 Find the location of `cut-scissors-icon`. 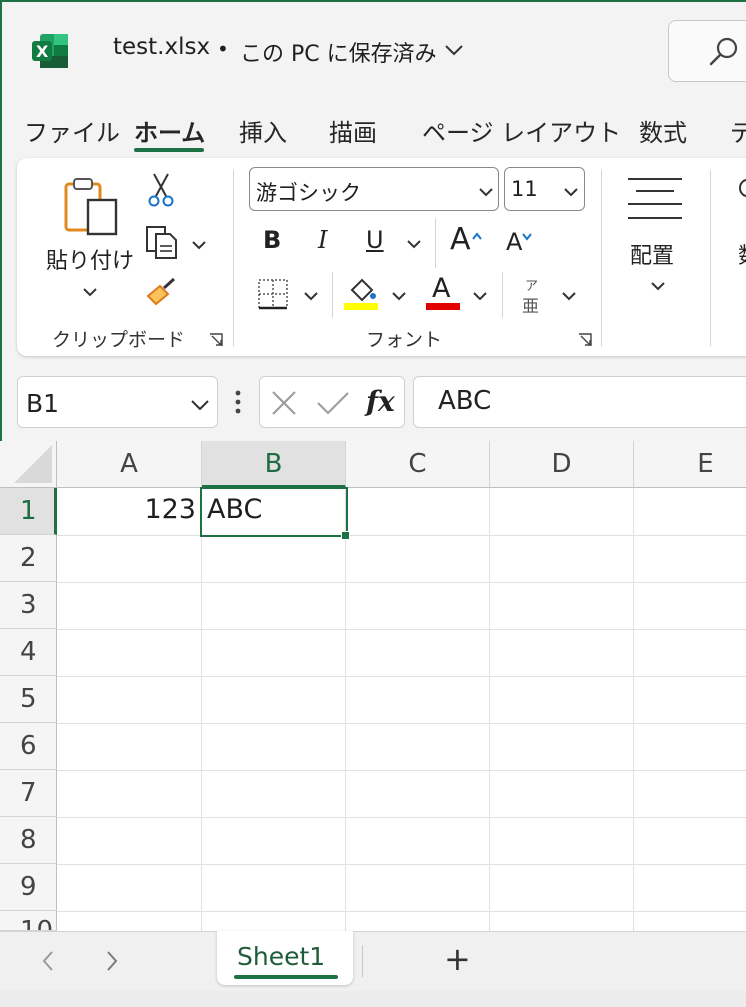

cut-scissors-icon is located at coordinates (161, 190).